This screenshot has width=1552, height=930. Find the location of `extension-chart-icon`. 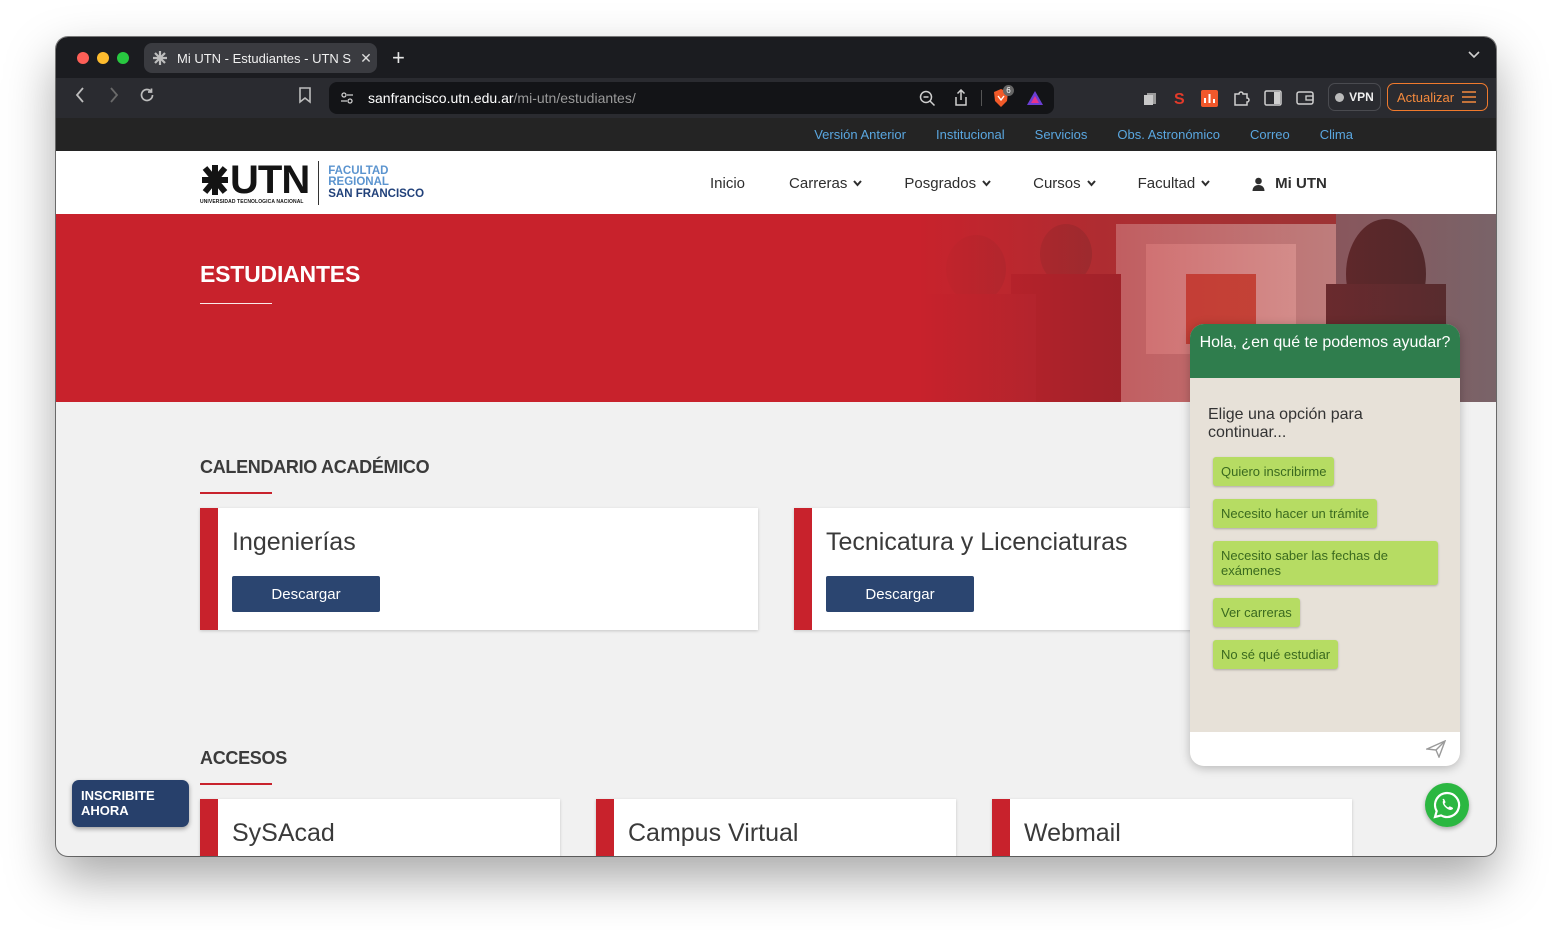

extension-chart-icon is located at coordinates (1209, 98).